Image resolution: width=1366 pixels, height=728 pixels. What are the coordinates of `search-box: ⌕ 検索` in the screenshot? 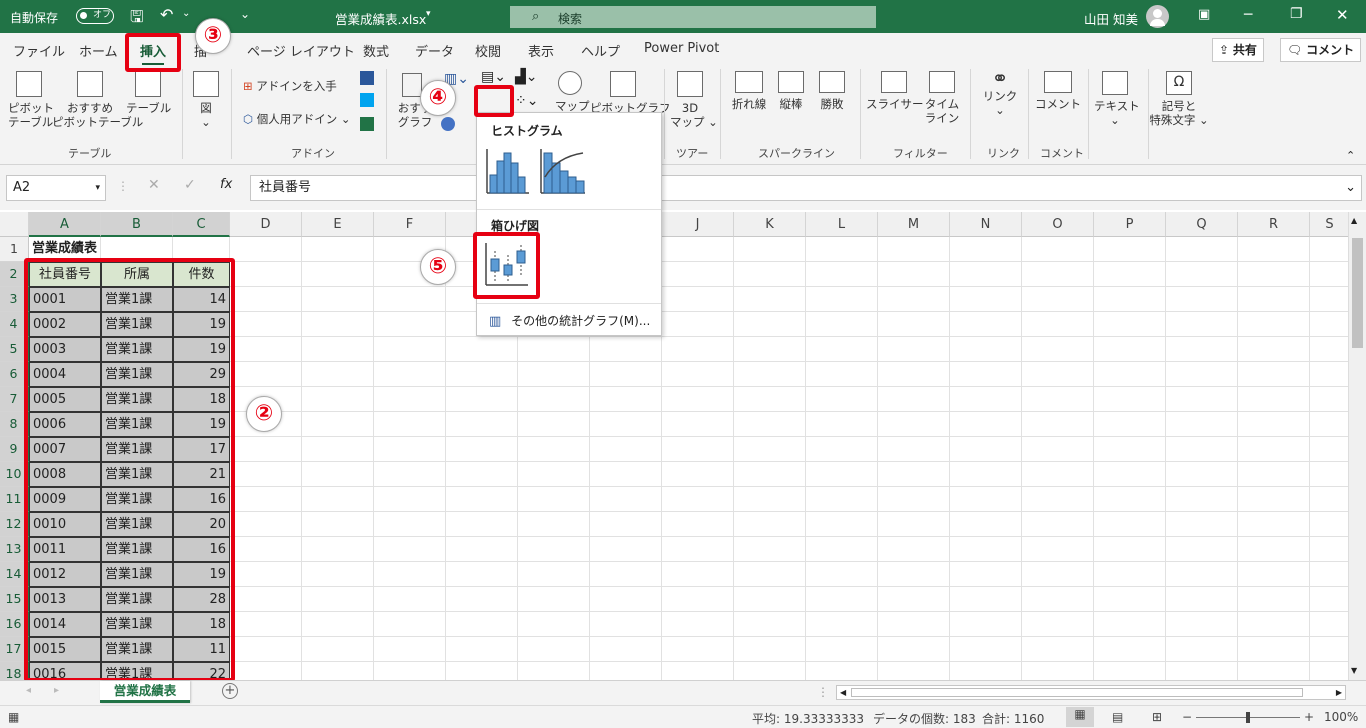 It's located at (693, 17).